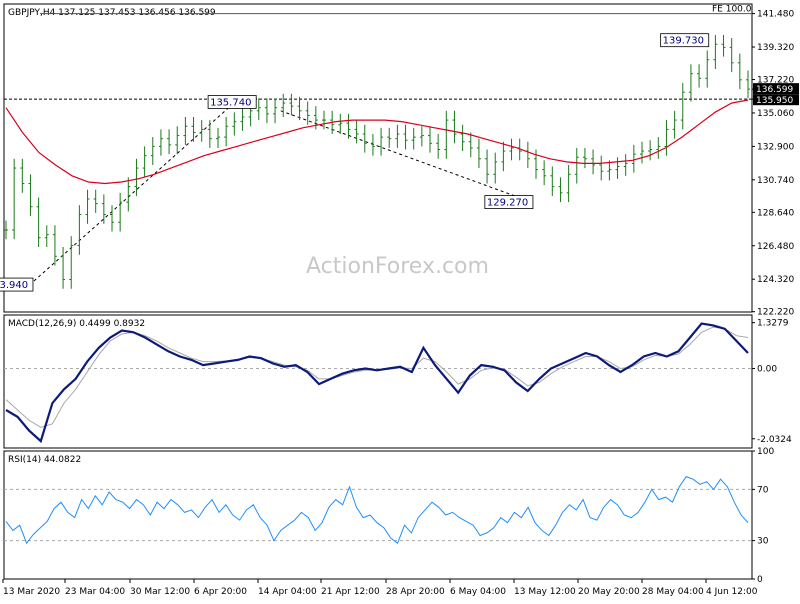 The height and width of the screenshot is (604, 800). What do you see at coordinates (775, 15) in the screenshot?
I see `price-y-tick-label: 141.480` at bounding box center [775, 15].